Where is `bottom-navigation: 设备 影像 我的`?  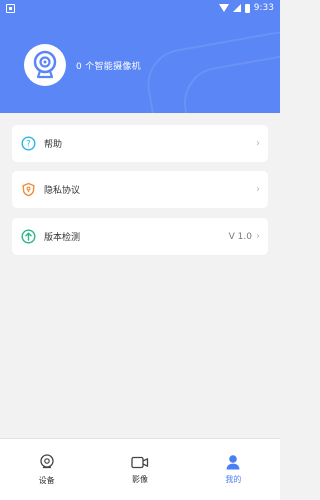 bottom-navigation: 设备 影像 我的 is located at coordinates (140, 469).